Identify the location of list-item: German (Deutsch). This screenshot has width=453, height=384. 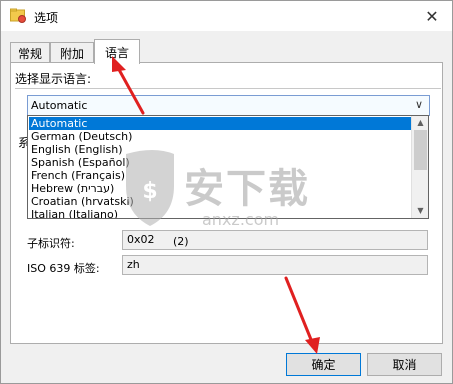
(221, 136).